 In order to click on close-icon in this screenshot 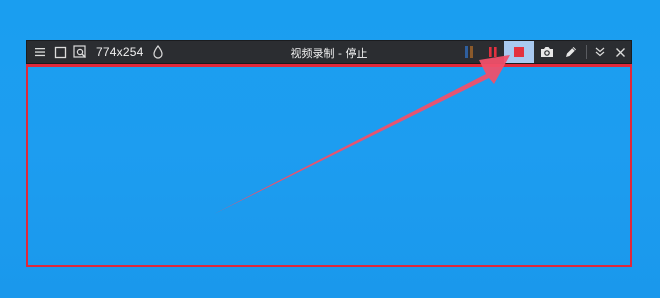, I will do `click(620, 52)`.